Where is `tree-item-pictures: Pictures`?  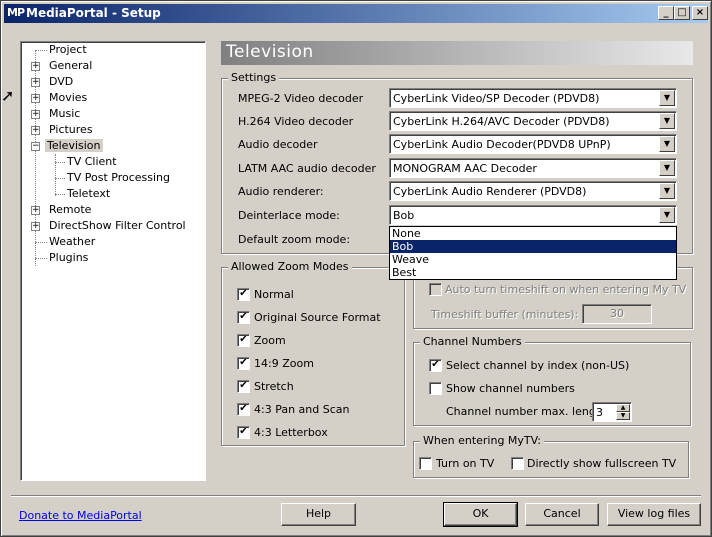
tree-item-pictures: Pictures is located at coordinates (71, 130).